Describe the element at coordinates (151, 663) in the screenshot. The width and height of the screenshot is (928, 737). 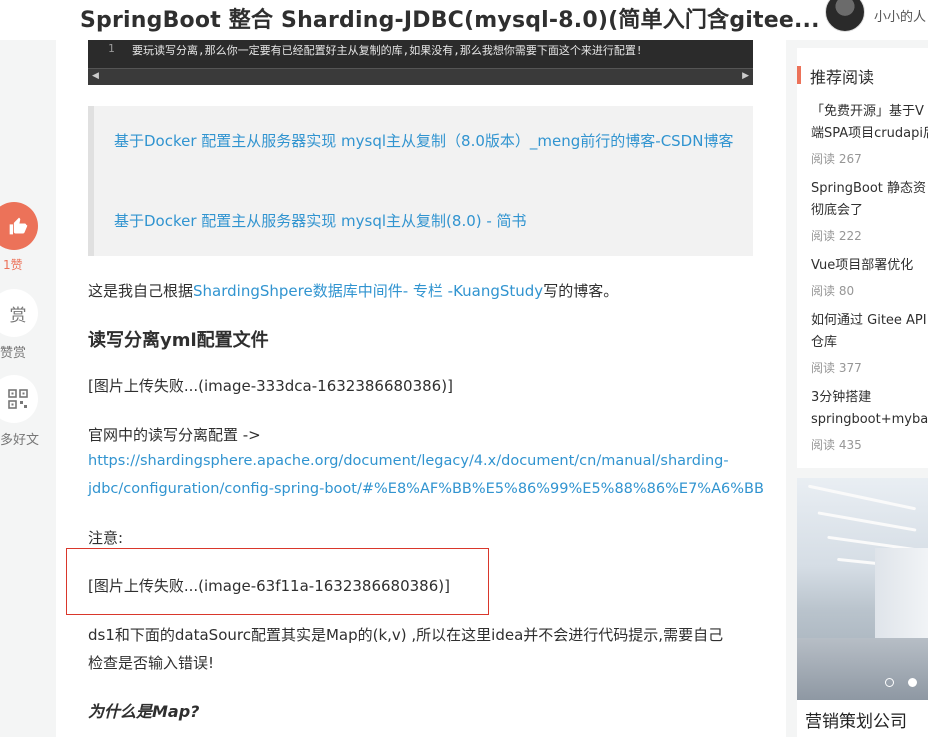
I see `ds-explanation-line2: 检查是否输入错误!` at that location.